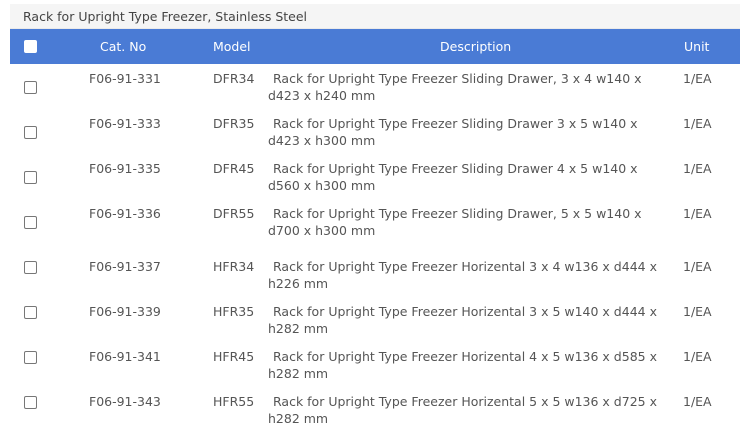  Describe the element at coordinates (375, 46) in the screenshot. I see `table-header: Cat. No Model Description Unit` at that location.